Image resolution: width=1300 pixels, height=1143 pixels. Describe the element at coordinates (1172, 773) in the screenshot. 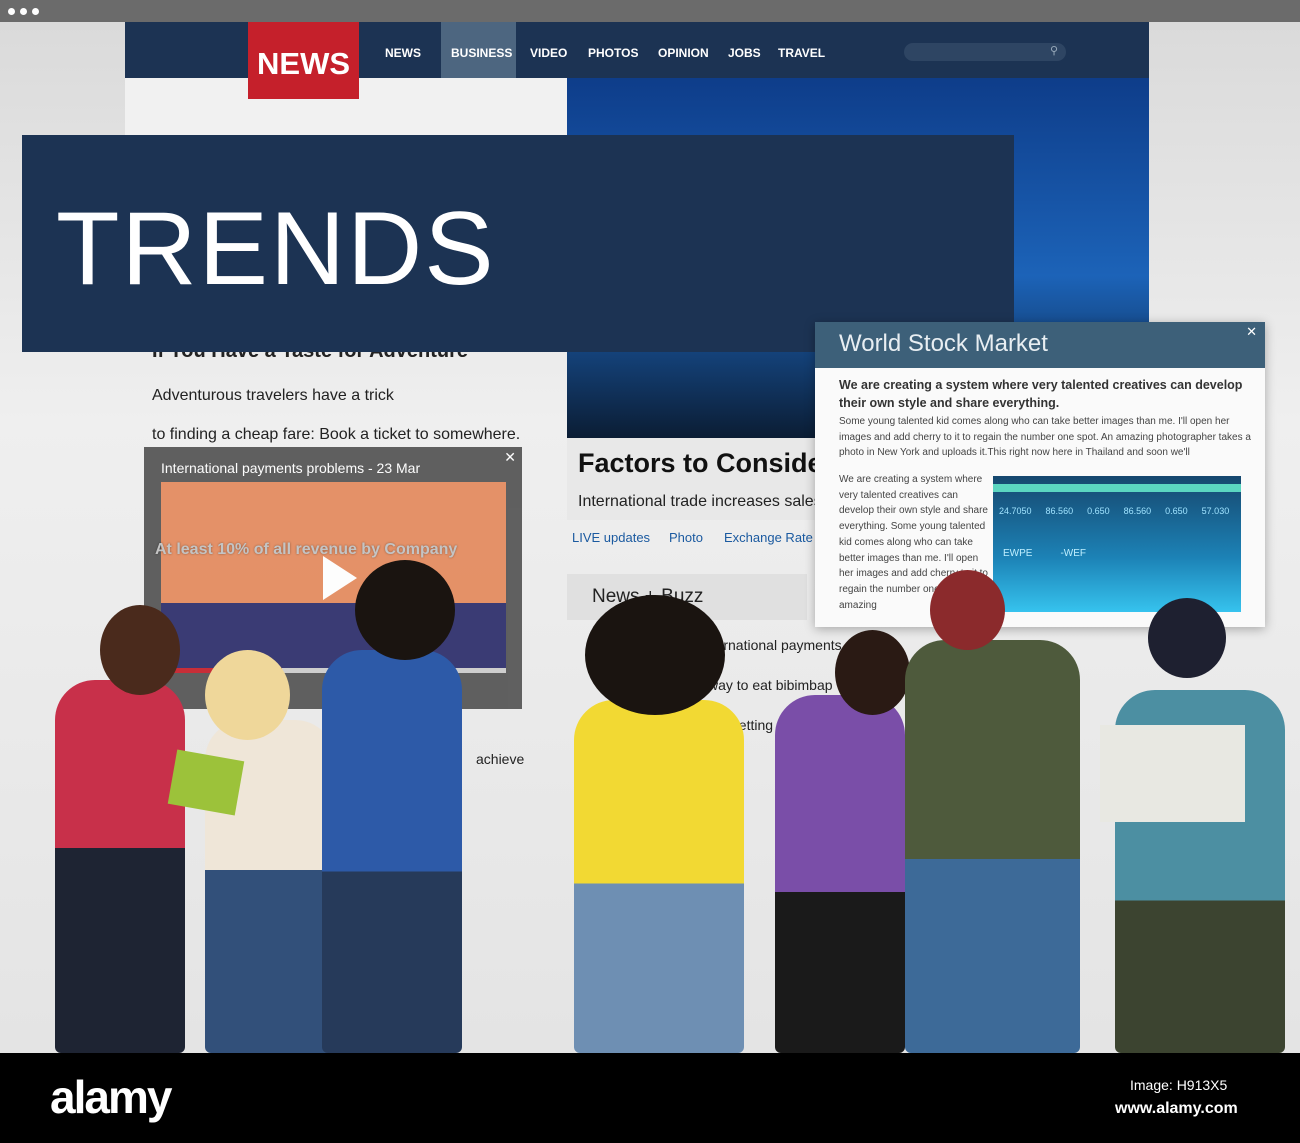

I see `laptop` at that location.